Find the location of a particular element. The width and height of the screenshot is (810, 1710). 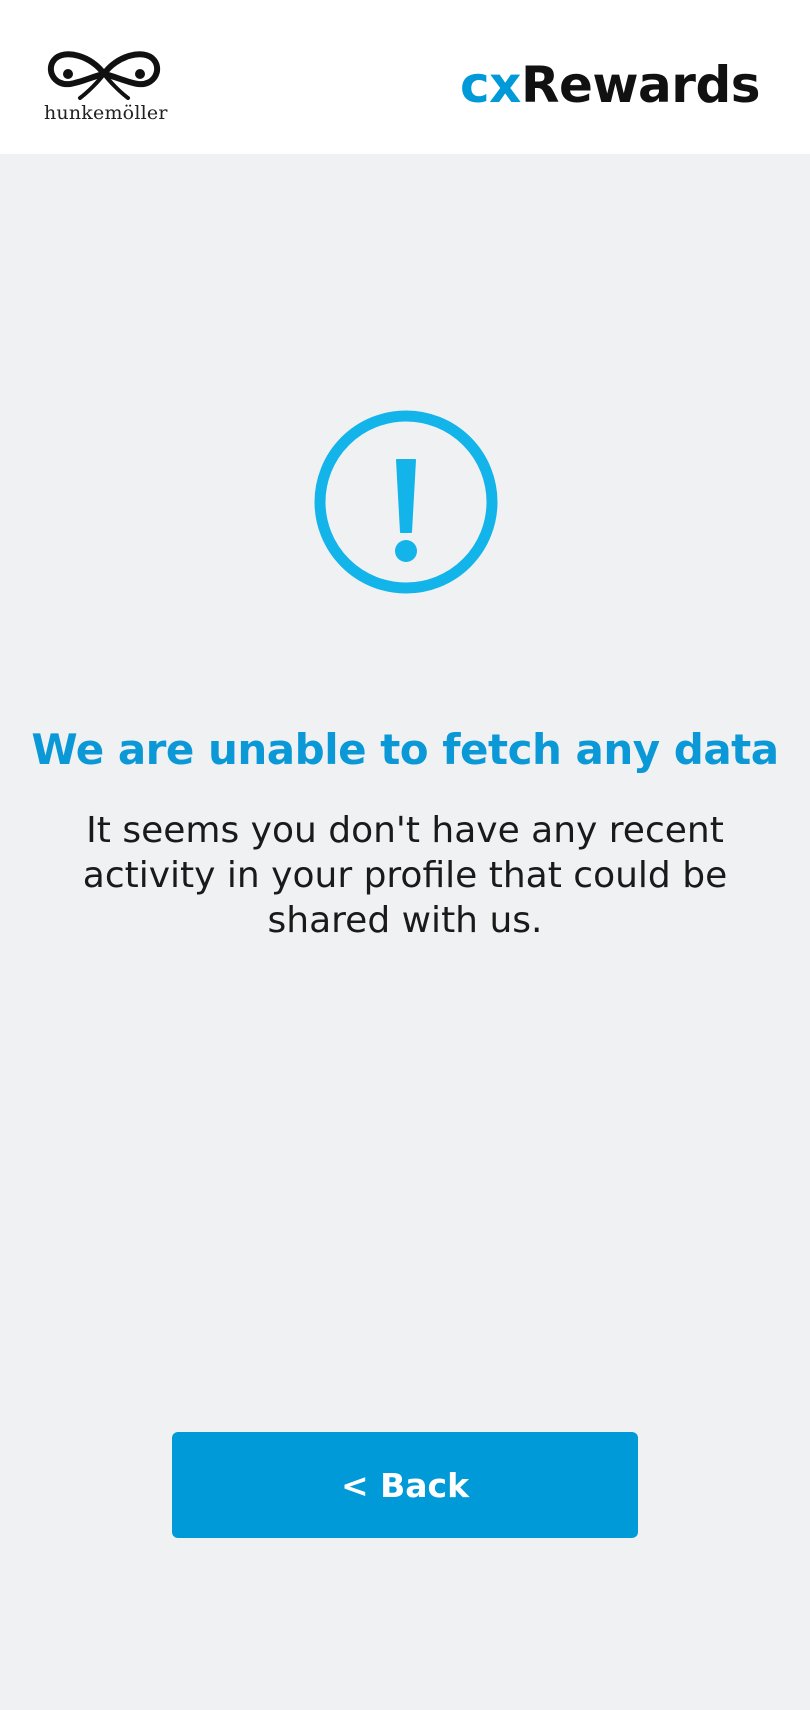

app-header: hunkemöller cxRewards is located at coordinates (405, 77).